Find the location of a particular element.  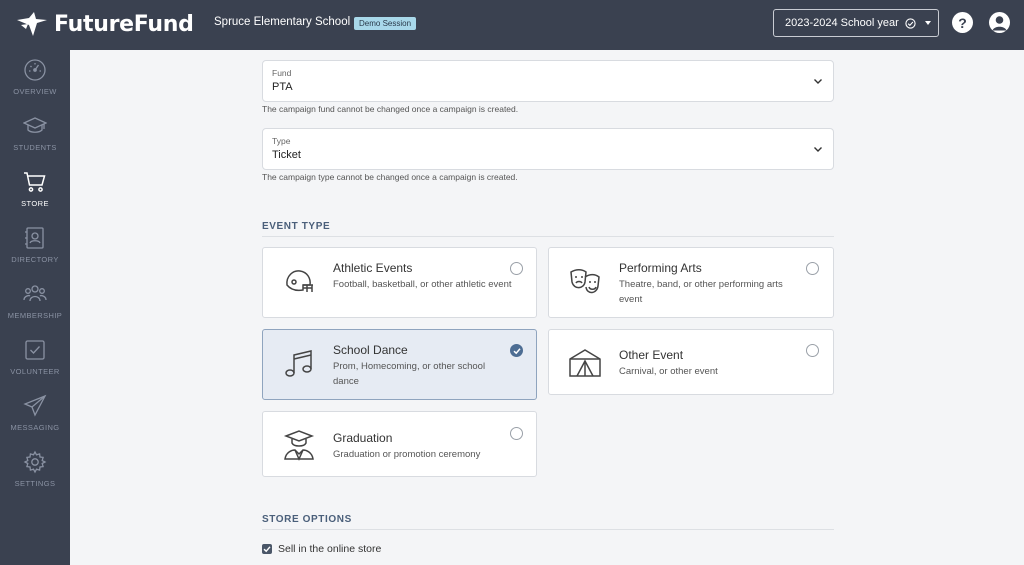

sidebar-item-store: STORE is located at coordinates (35, 190).